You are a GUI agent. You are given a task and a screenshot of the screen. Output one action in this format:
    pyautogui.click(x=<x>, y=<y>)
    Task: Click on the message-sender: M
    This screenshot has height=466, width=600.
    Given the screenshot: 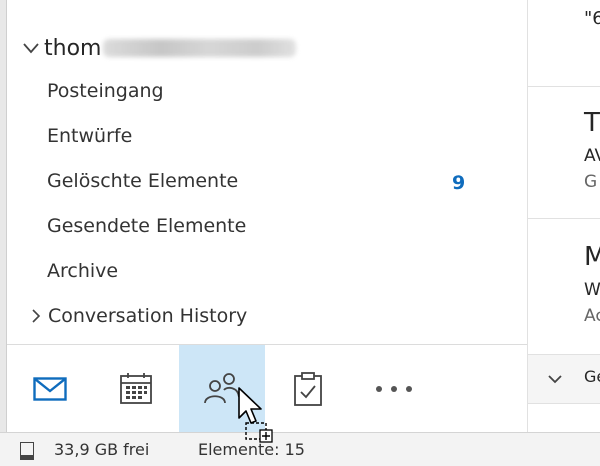 What is the action you would take?
    pyautogui.click(x=592, y=257)
    